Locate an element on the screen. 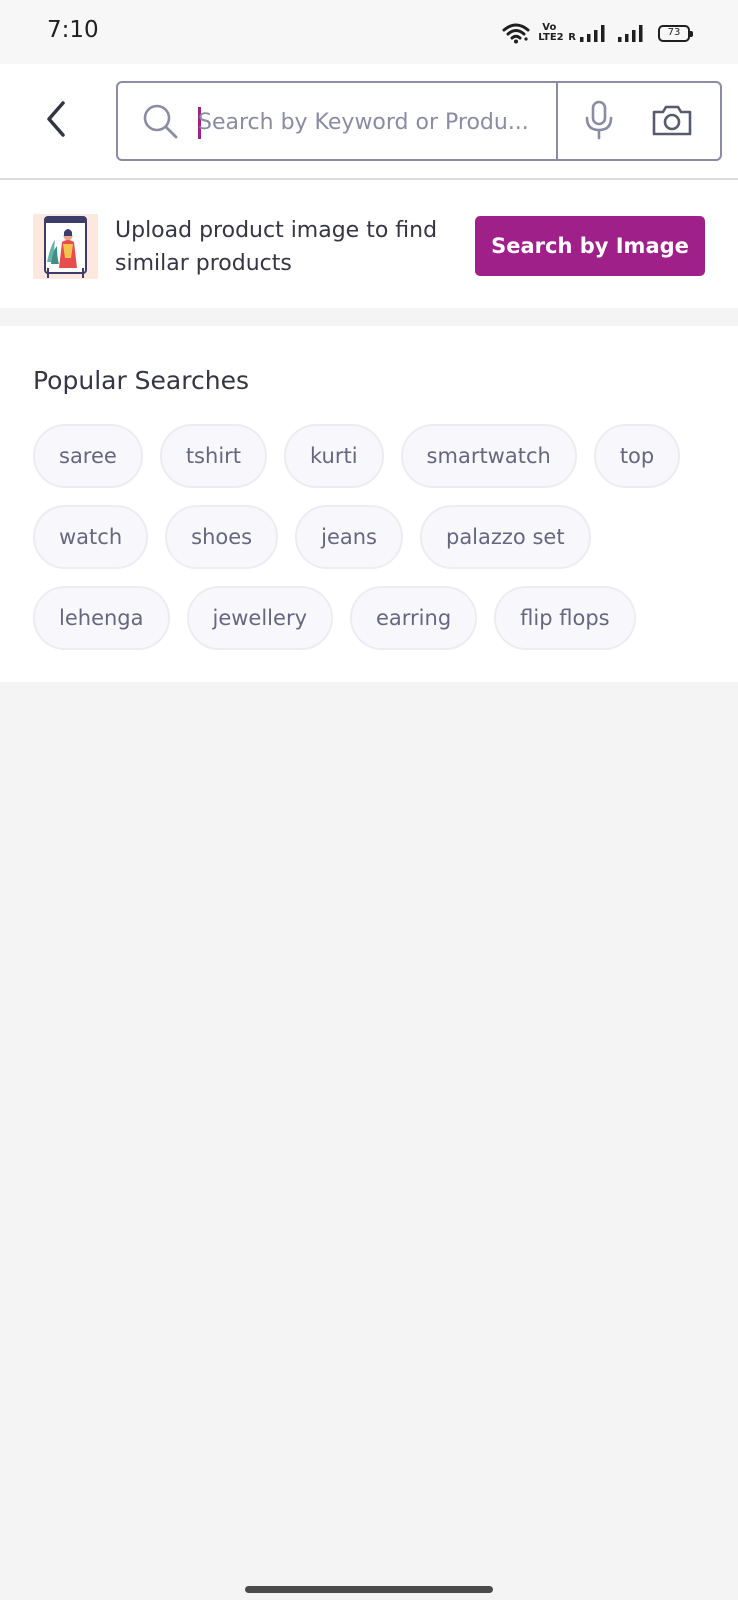  camera-icon is located at coordinates (672, 122).